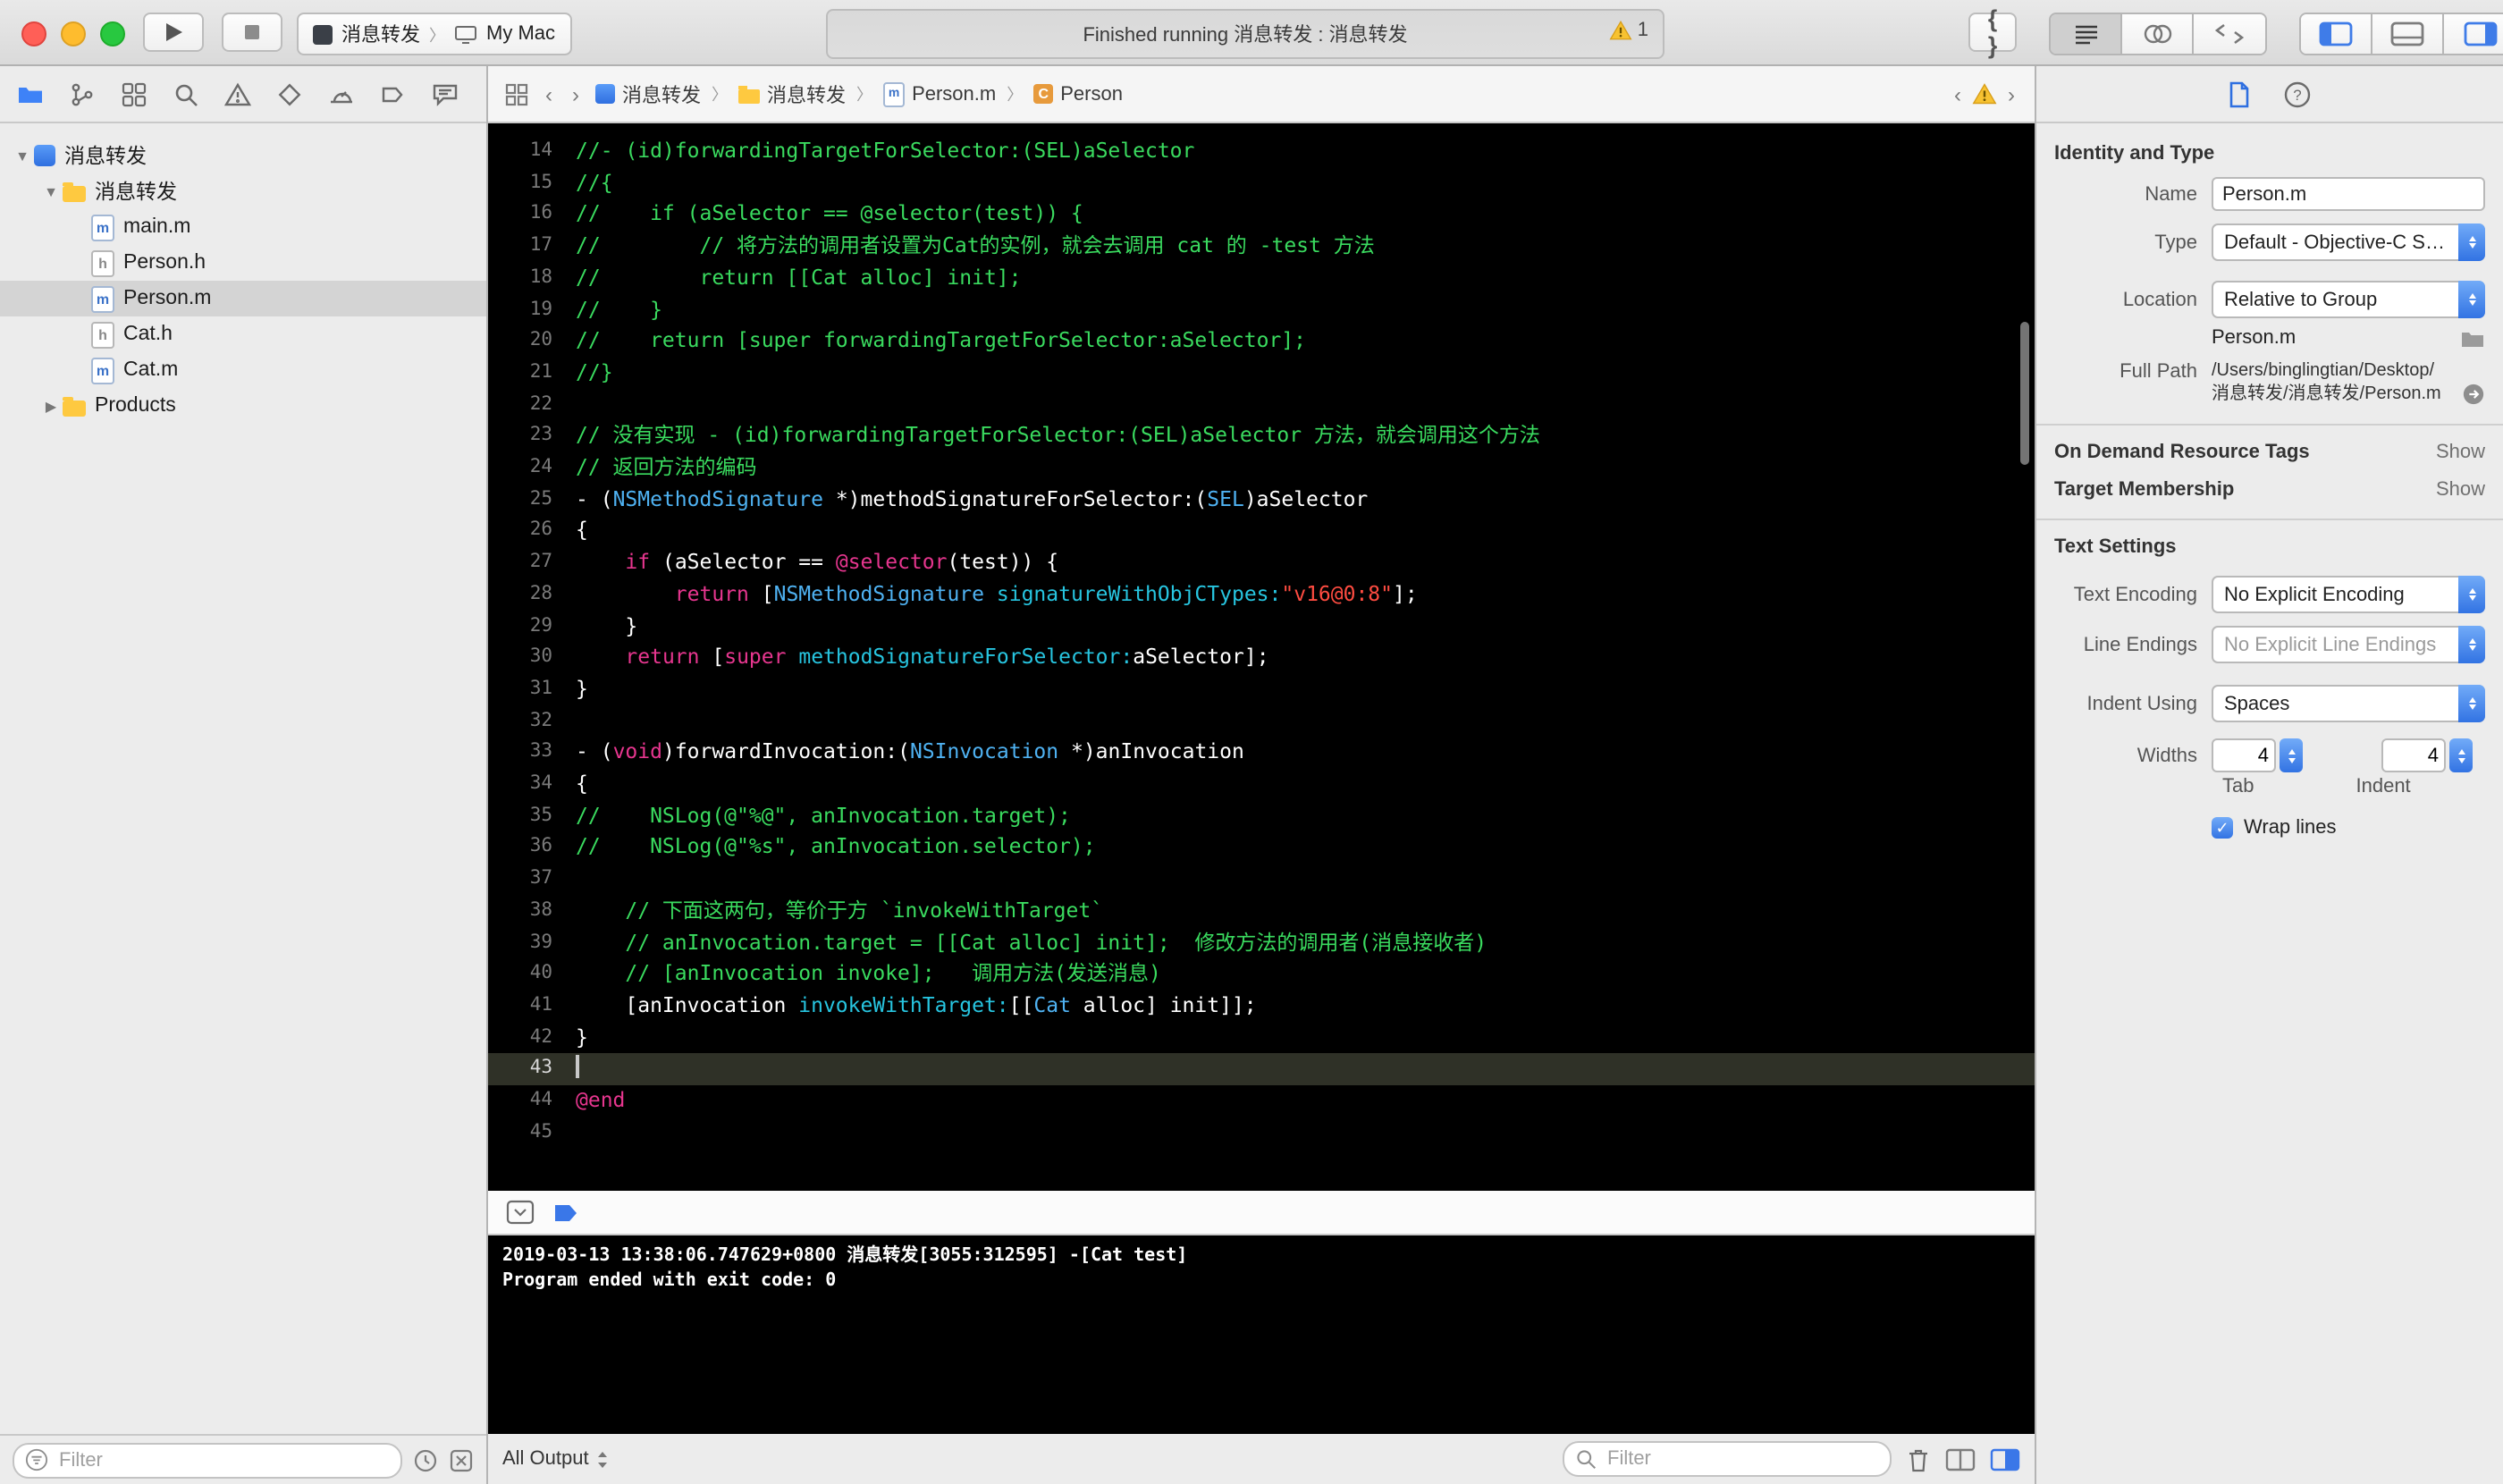 This screenshot has width=2503, height=1484. Describe the element at coordinates (2024, 393) in the screenshot. I see `editor-scrollbar` at that location.